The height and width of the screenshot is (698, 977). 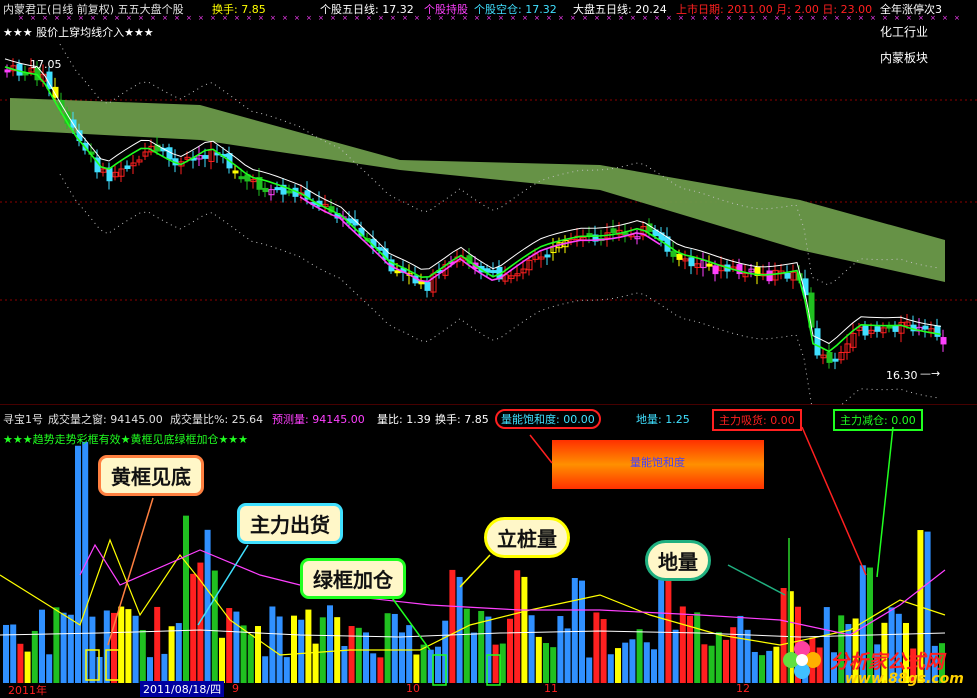 What do you see at coordinates (404, 419) in the screenshot?
I see `liangbi-readout: 量比: 1.39` at bounding box center [404, 419].